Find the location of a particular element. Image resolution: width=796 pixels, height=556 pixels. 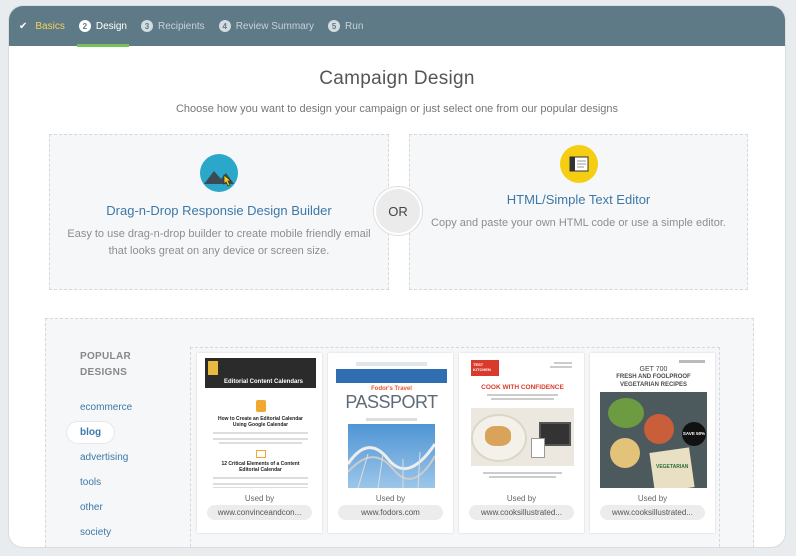

template-thumbnail: TEST KITCHEN COOK WITH CONFIDENCE is located at coordinates (522, 423).